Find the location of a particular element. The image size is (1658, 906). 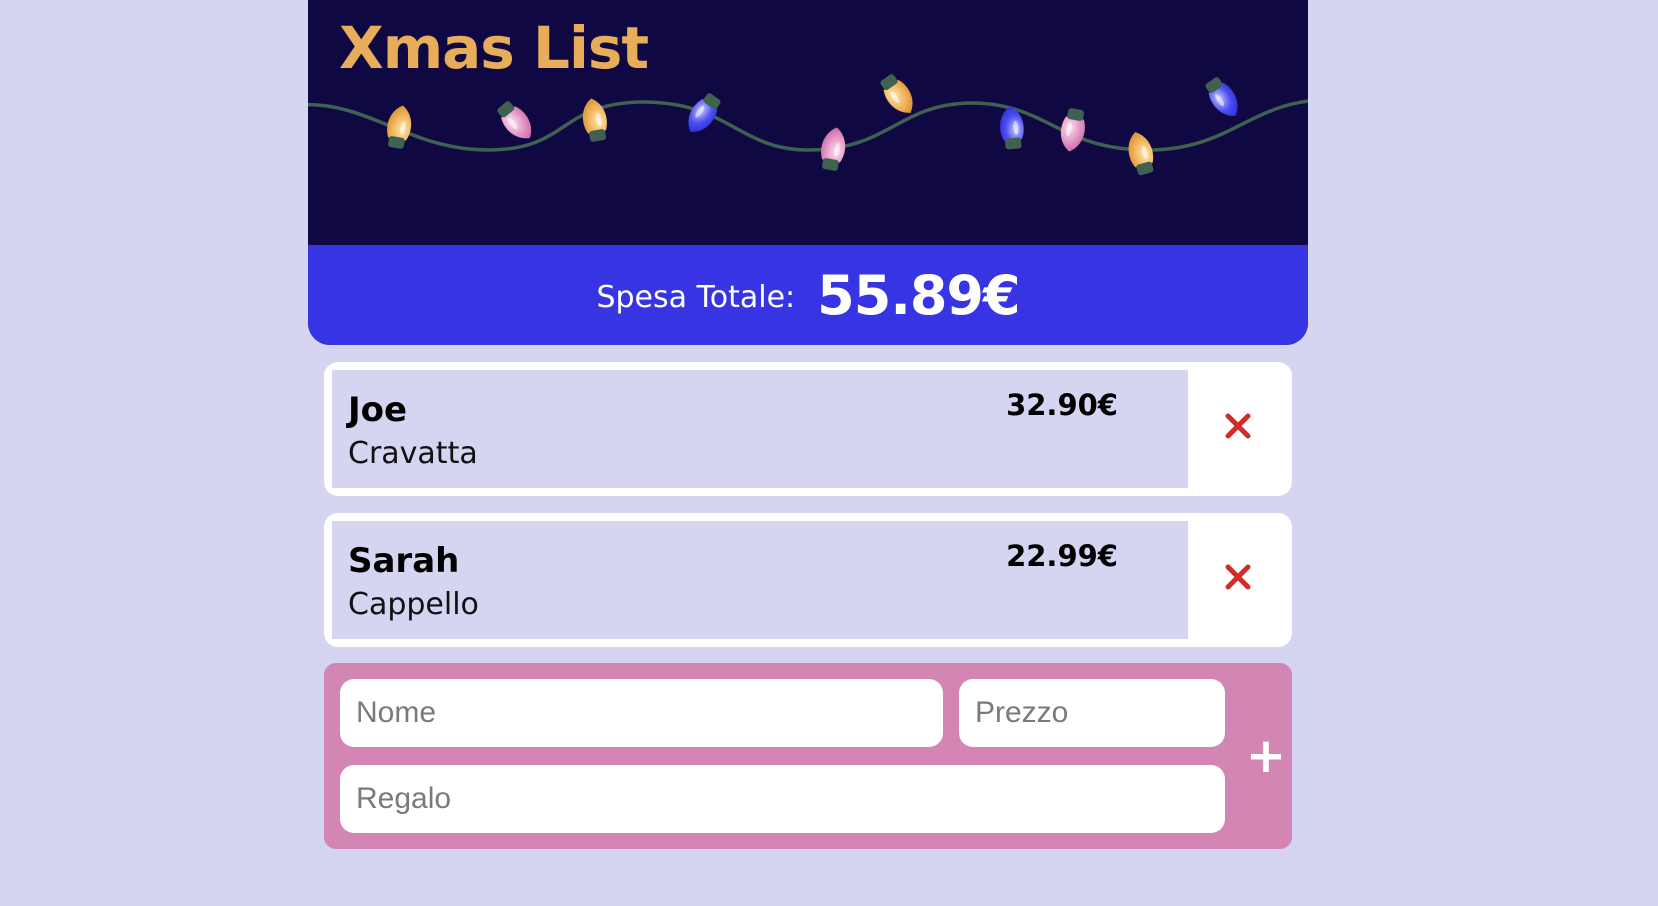

gift-price: 22.99€ is located at coordinates (1062, 556).